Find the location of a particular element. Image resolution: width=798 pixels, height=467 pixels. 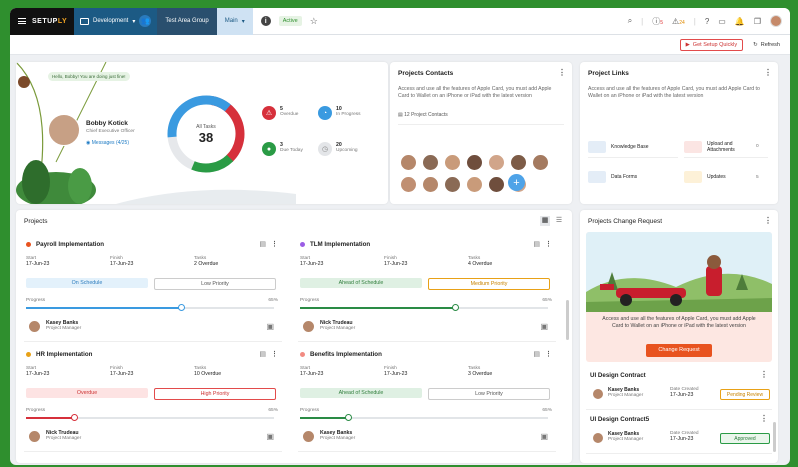

stat-upcoming: ◷ 20 Upcoming is located at coordinates (338, 149).